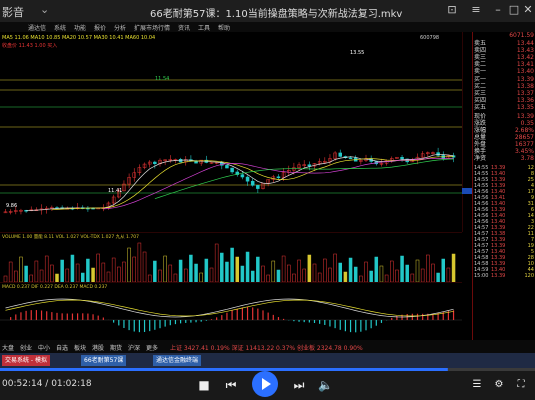 The height and width of the screenshot is (400, 535). Describe the element at coordinates (480, 86) in the screenshot. I see `bid-label: 买二` at that location.